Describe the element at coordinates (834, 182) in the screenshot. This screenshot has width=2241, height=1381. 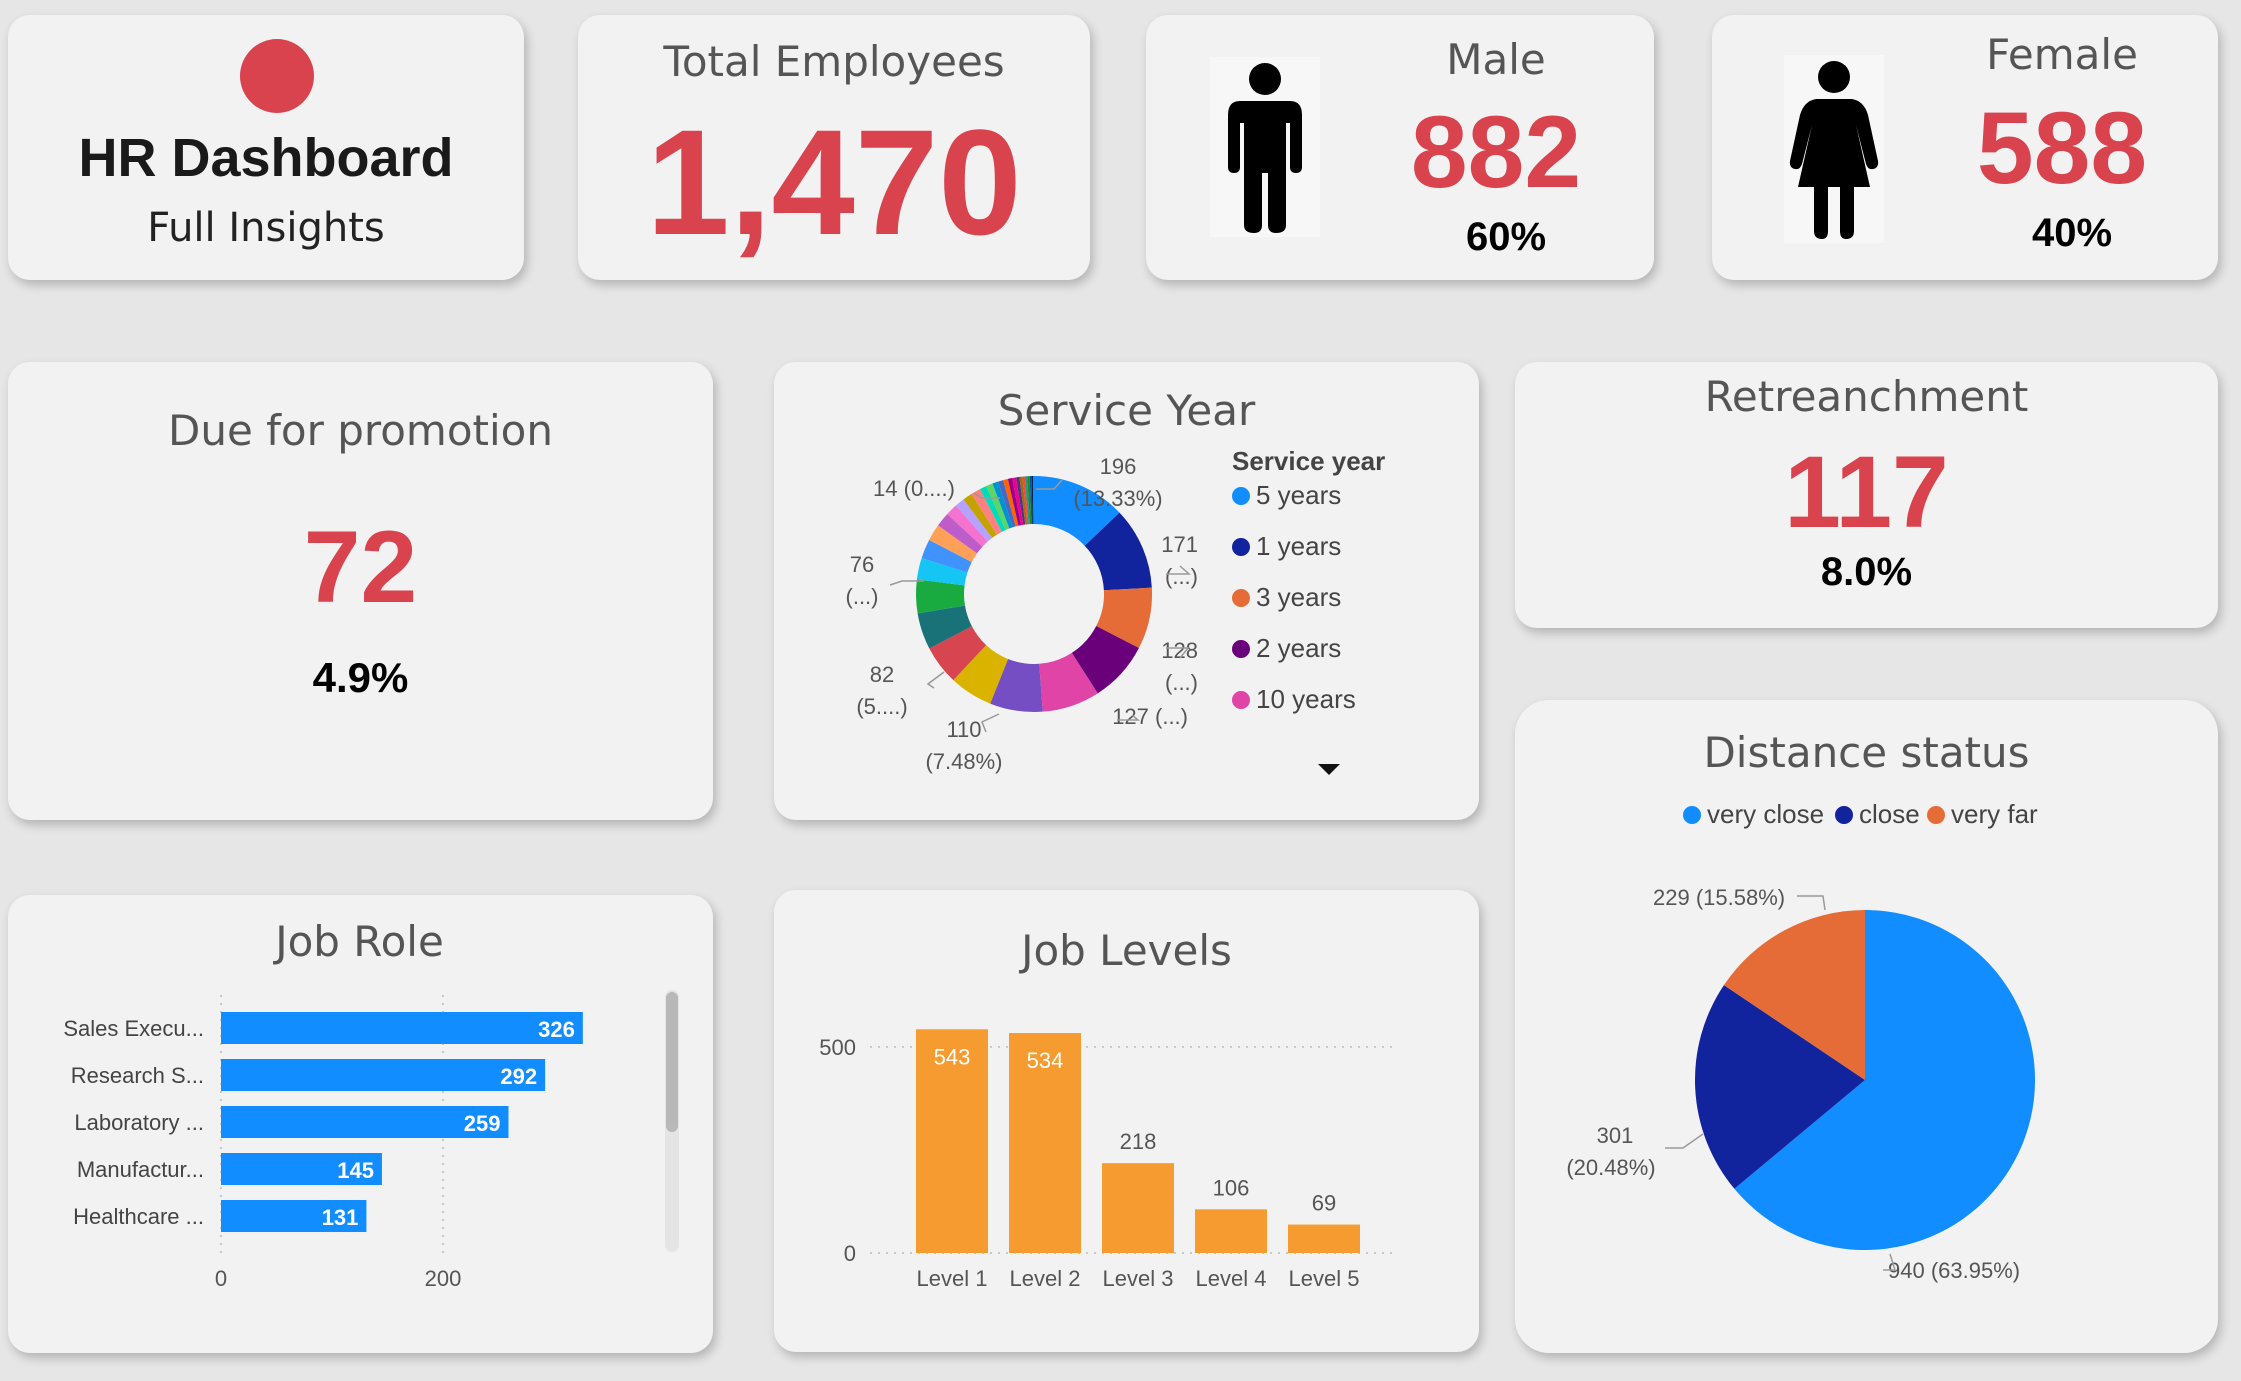
I see `total-employees-value: 1,470` at that location.